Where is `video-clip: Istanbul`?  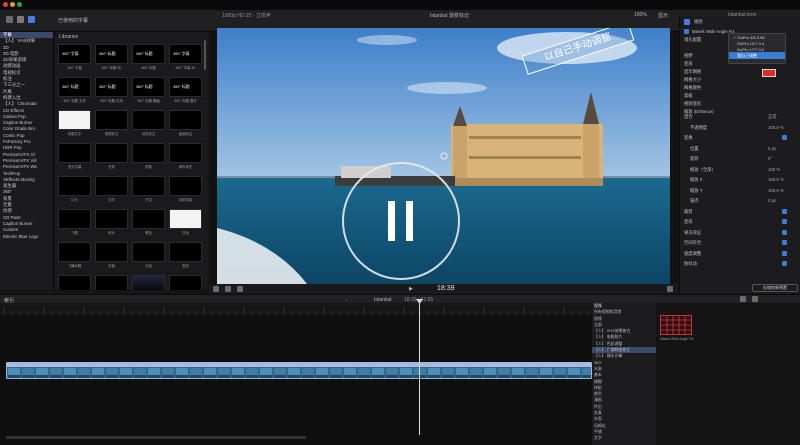 video-clip: Istanbul is located at coordinates (299, 370).